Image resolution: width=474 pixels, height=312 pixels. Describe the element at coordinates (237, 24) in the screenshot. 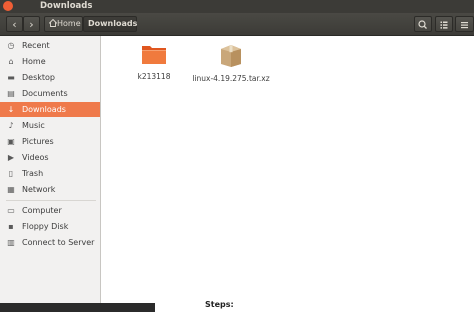

I see `toolbar: ‹ › Home Downloads` at that location.